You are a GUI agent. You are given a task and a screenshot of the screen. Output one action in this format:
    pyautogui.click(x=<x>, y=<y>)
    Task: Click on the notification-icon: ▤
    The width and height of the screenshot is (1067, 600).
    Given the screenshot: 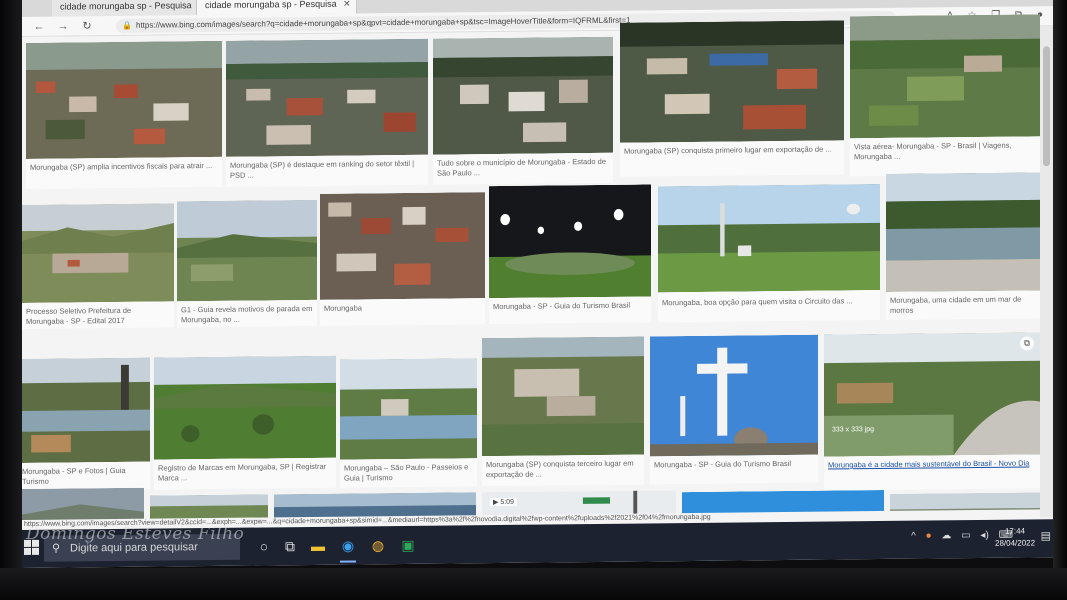 What is the action you would take?
    pyautogui.click(x=1046, y=535)
    